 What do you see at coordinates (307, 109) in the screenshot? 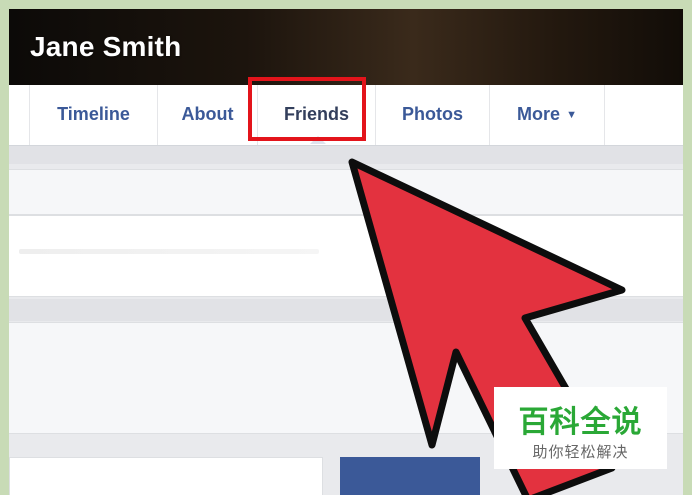
I see `friends-highlight-box` at bounding box center [307, 109].